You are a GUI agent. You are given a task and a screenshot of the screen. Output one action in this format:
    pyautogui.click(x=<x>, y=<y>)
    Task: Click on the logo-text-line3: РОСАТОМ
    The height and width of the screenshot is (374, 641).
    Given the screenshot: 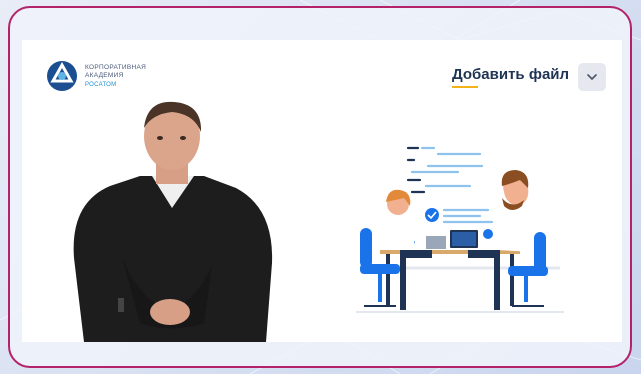 What is the action you would take?
    pyautogui.click(x=101, y=84)
    